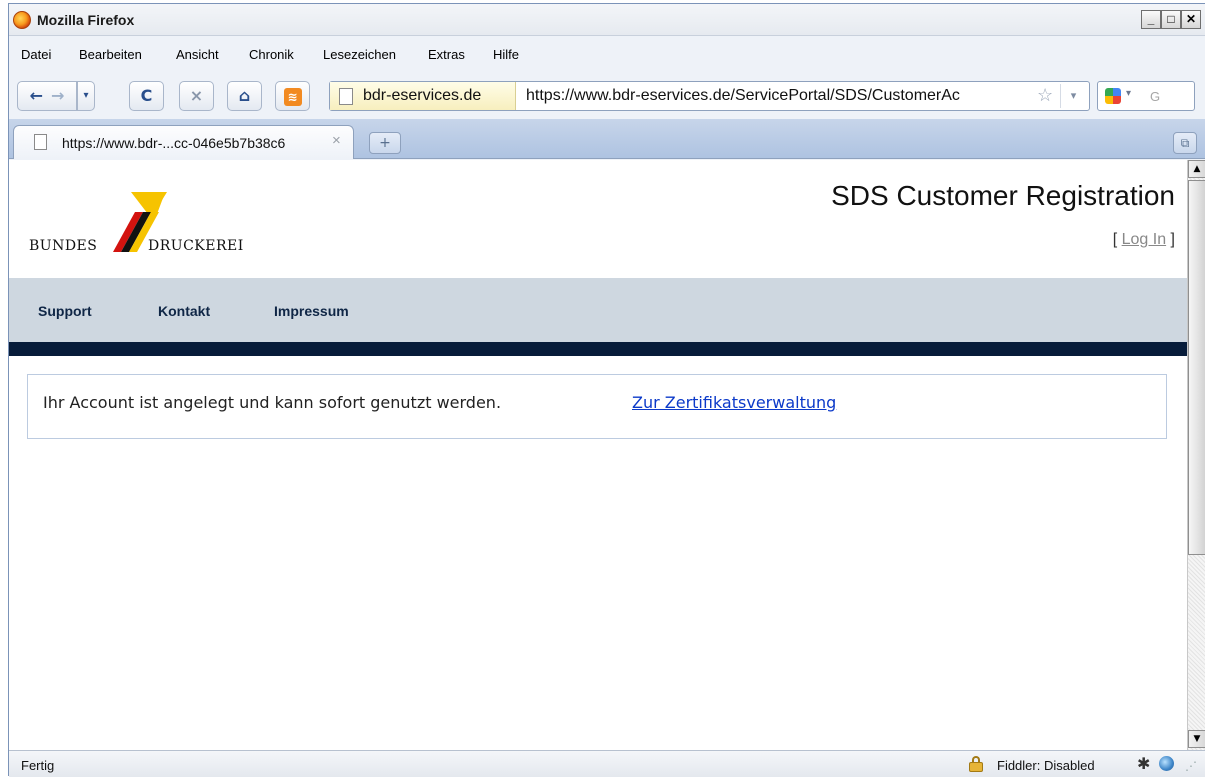  What do you see at coordinates (336, 140) in the screenshot?
I see `tab-close-icon: ×` at bounding box center [336, 140].